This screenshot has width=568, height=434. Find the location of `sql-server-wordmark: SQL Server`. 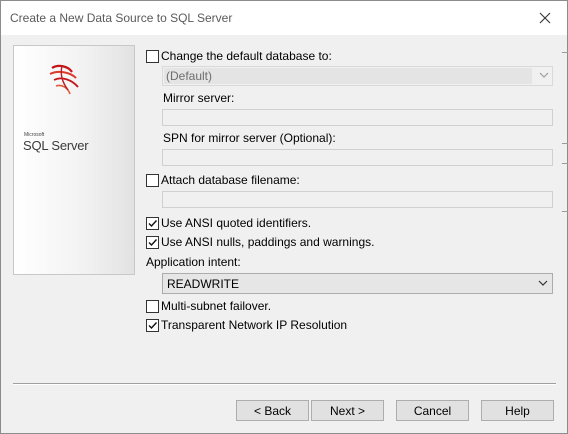

sql-server-wordmark: SQL Server is located at coordinates (56, 145).